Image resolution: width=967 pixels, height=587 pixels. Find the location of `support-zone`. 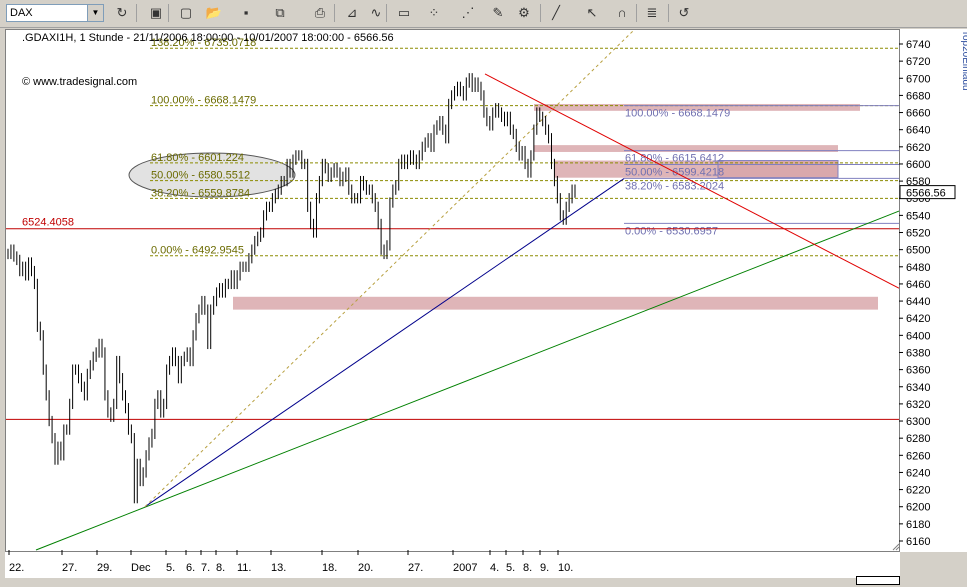

support-zone is located at coordinates (555, 303).